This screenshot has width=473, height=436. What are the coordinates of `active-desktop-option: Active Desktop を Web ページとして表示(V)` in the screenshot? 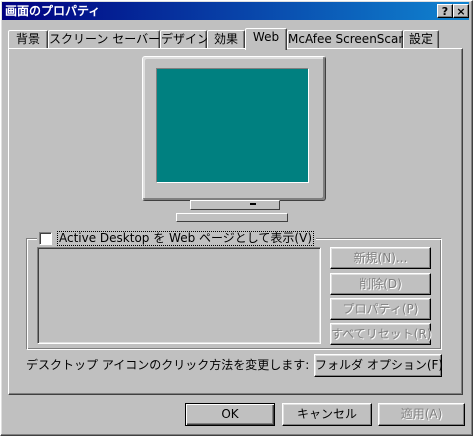 It's located at (177, 238).